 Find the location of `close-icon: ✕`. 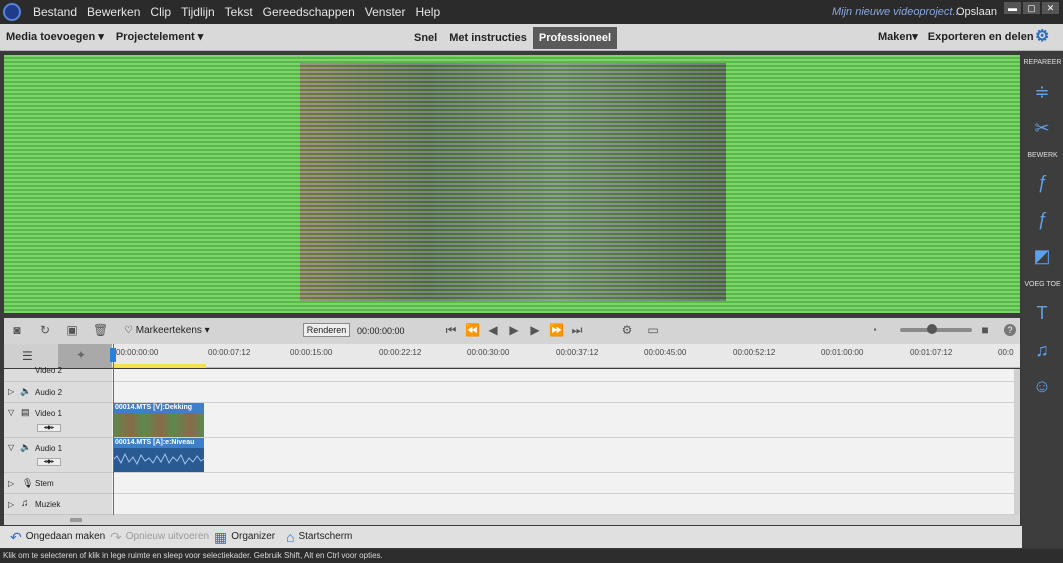

close-icon: ✕ is located at coordinates (1050, 8).